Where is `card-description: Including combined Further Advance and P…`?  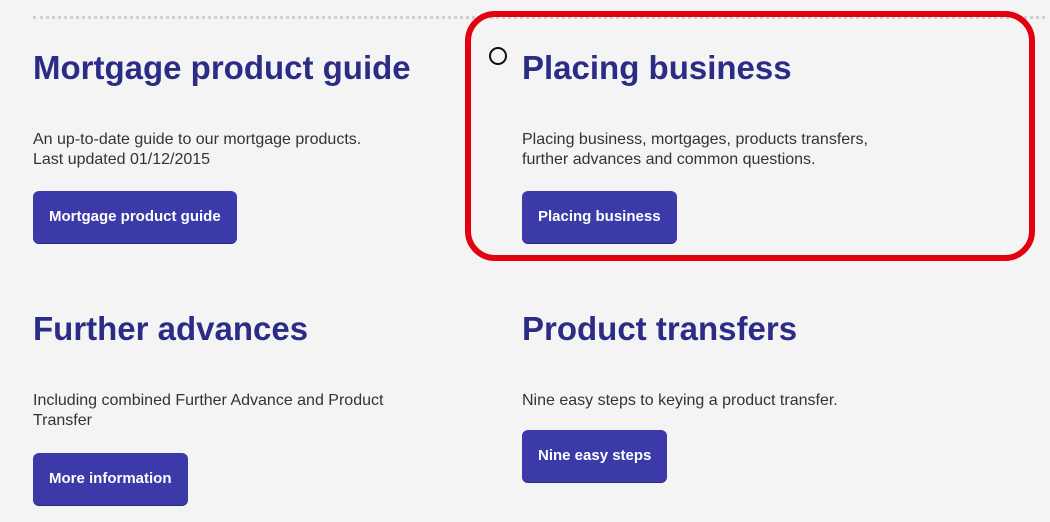 card-description: Including combined Further Advance and P… is located at coordinates (268, 411).